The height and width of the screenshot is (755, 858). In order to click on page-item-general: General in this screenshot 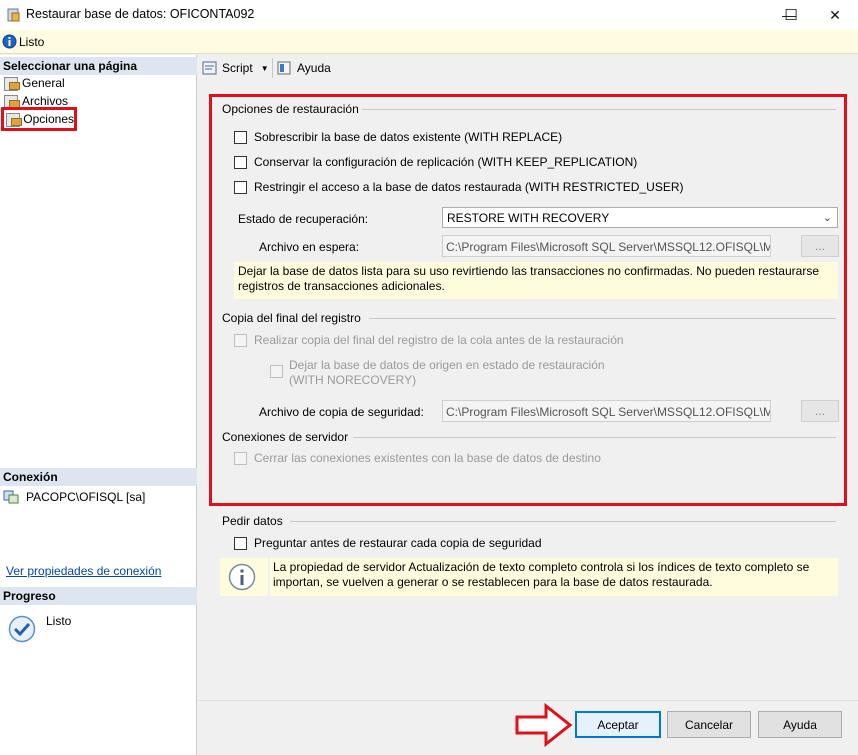, I will do `click(34, 83)`.